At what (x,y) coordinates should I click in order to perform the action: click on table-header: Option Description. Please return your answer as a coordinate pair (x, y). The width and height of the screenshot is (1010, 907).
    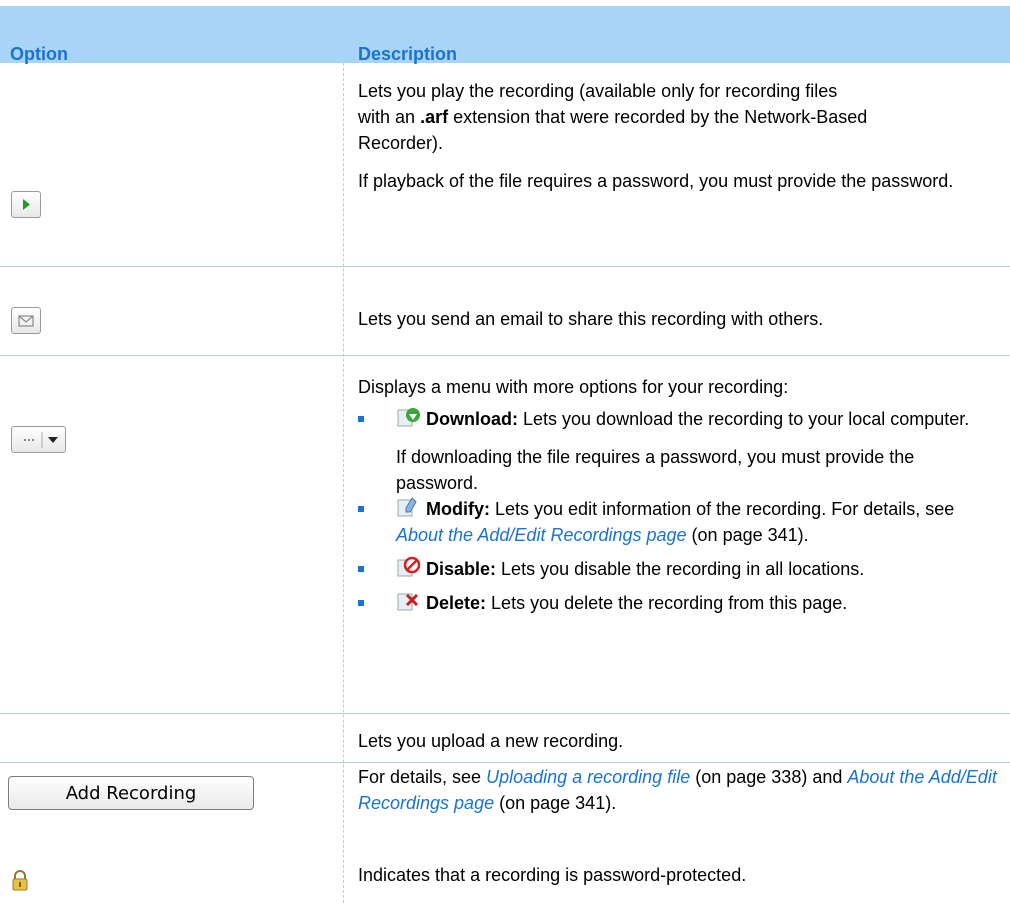
    Looking at the image, I should click on (505, 35).